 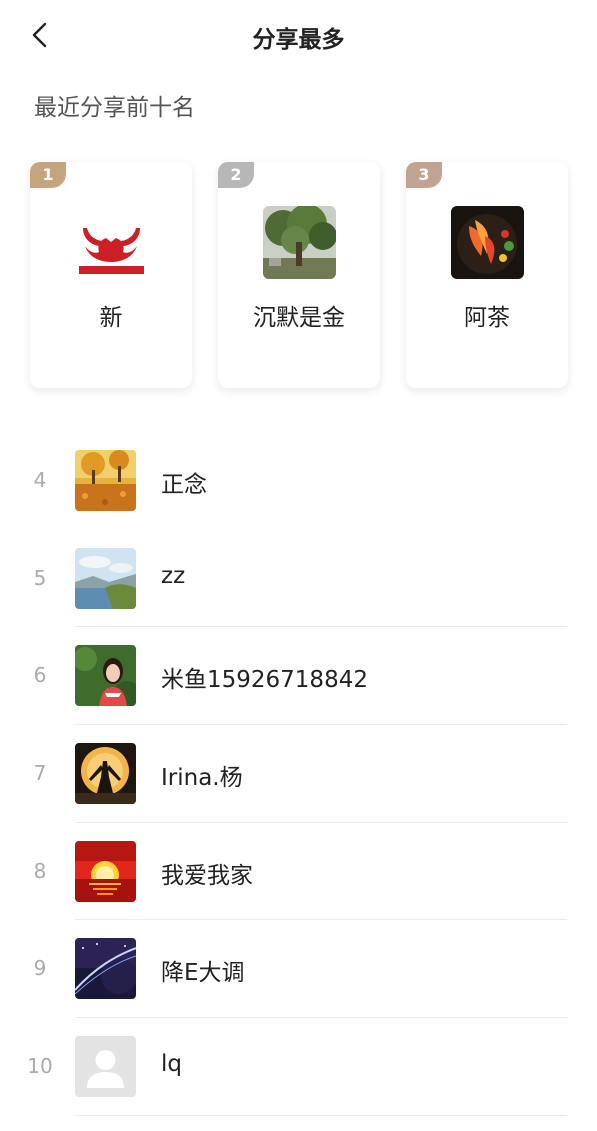 I want to click on rank-number: 9, so click(x=40, y=968).